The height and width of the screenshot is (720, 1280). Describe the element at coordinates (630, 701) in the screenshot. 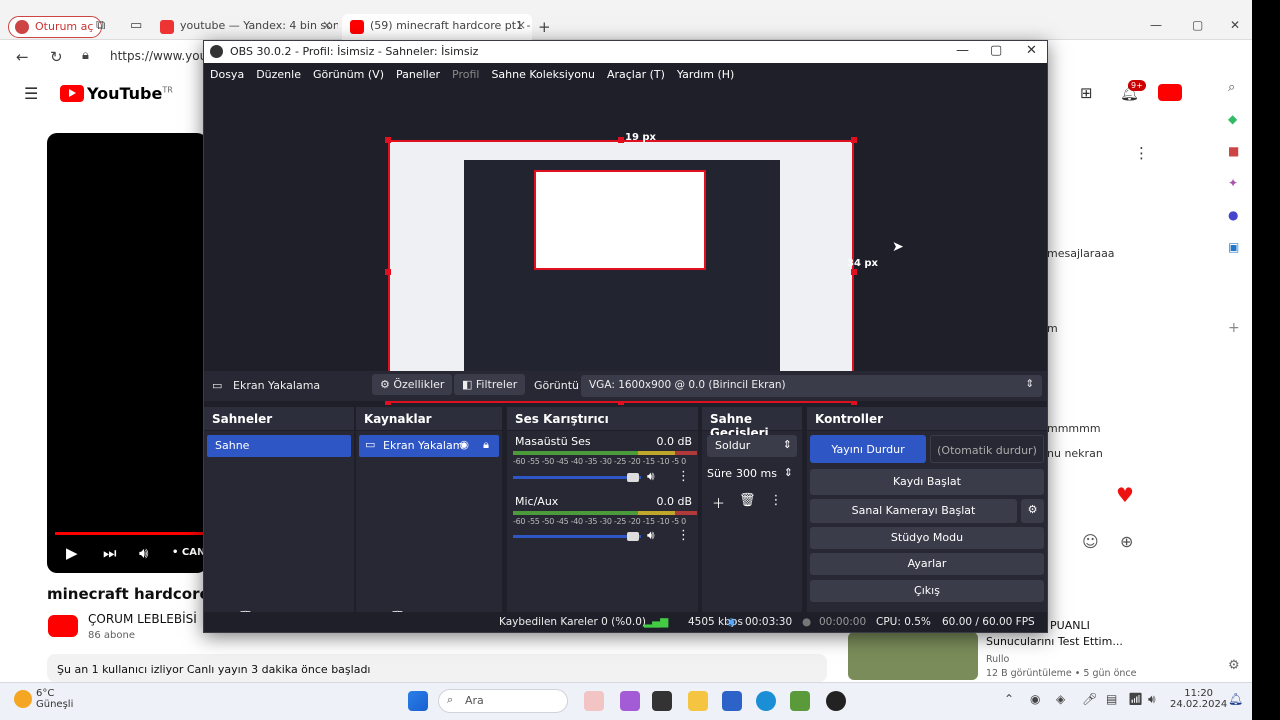

I see `copilot-icon` at that location.